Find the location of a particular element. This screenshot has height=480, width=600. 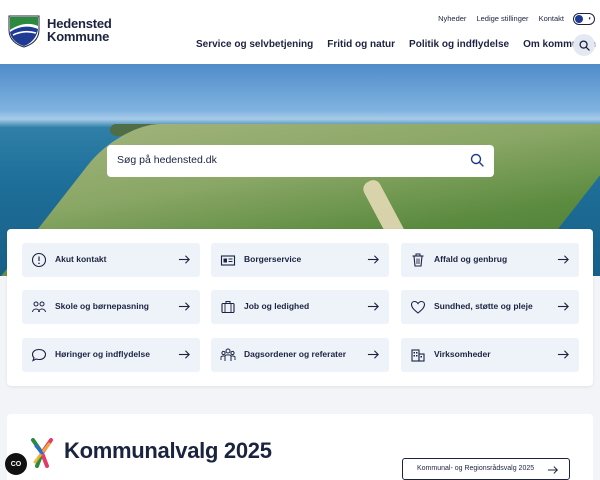

briefcase-icon is located at coordinates (228, 307).